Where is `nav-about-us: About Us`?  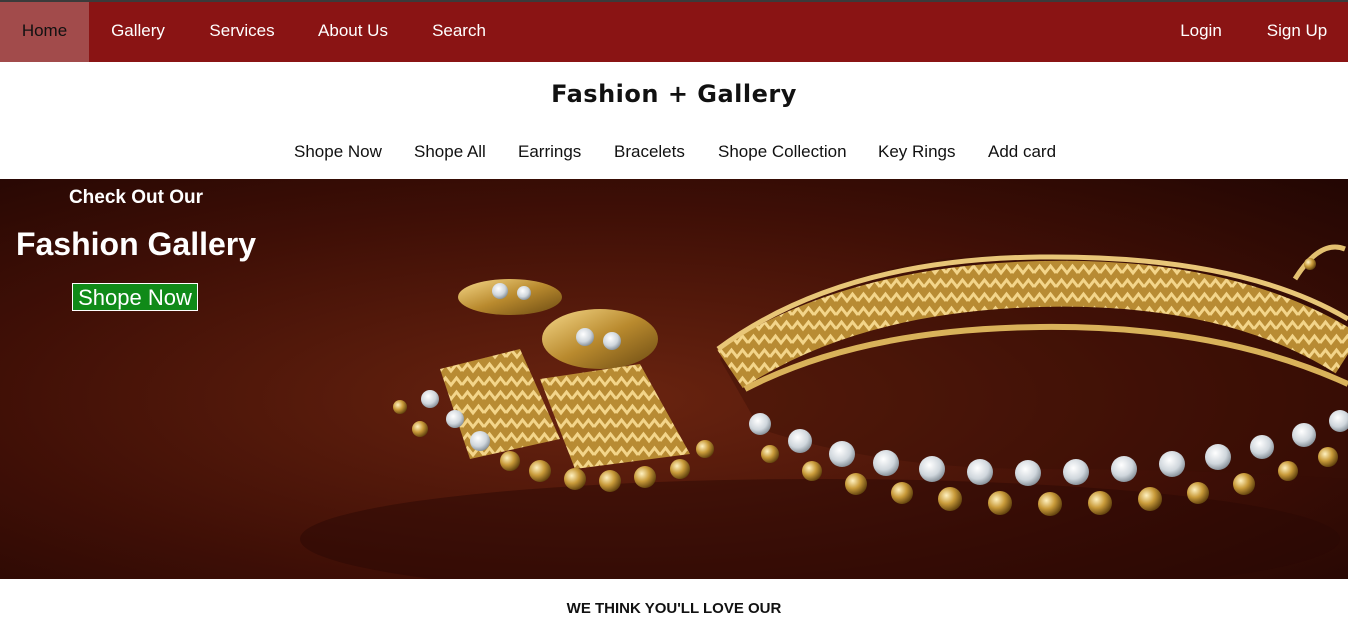 nav-about-us: About Us is located at coordinates (353, 32).